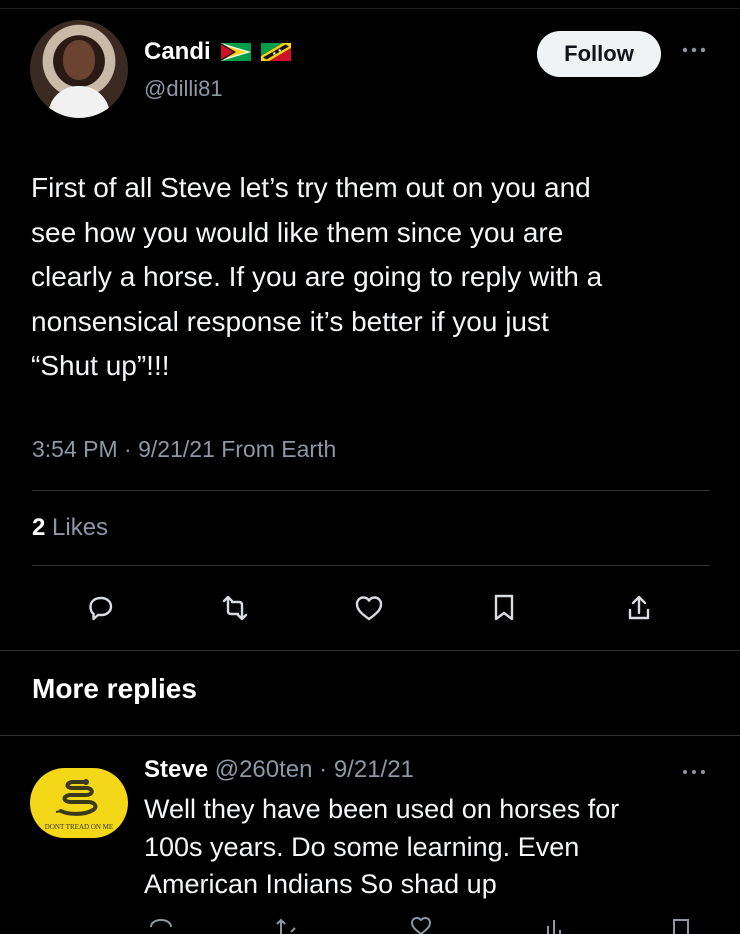 Image resolution: width=740 pixels, height=934 pixels. I want to click on reply-avatar-motto: DONT TREAD ON ME, so click(79, 827).